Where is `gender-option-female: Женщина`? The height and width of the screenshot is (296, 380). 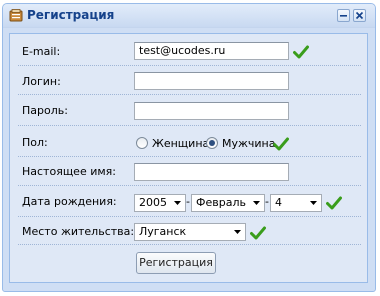
gender-option-female: Женщина is located at coordinates (181, 143).